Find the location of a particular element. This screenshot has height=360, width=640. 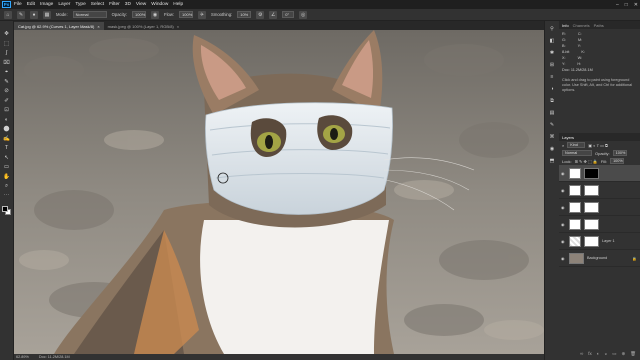

hand-tool-icon: ✋ is located at coordinates (6, 178).